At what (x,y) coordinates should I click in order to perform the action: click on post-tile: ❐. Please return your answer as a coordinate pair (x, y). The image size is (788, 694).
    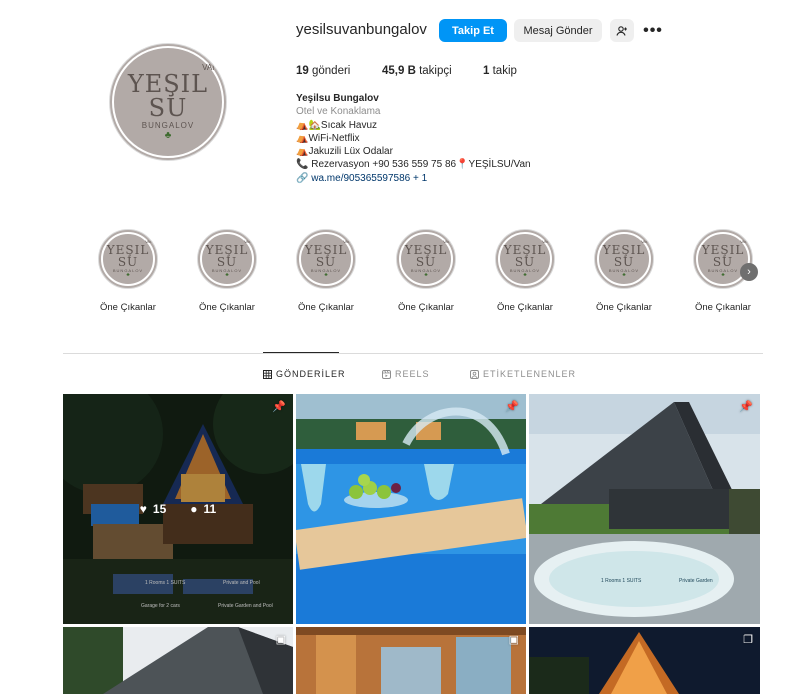
    Looking at the image, I should click on (644, 660).